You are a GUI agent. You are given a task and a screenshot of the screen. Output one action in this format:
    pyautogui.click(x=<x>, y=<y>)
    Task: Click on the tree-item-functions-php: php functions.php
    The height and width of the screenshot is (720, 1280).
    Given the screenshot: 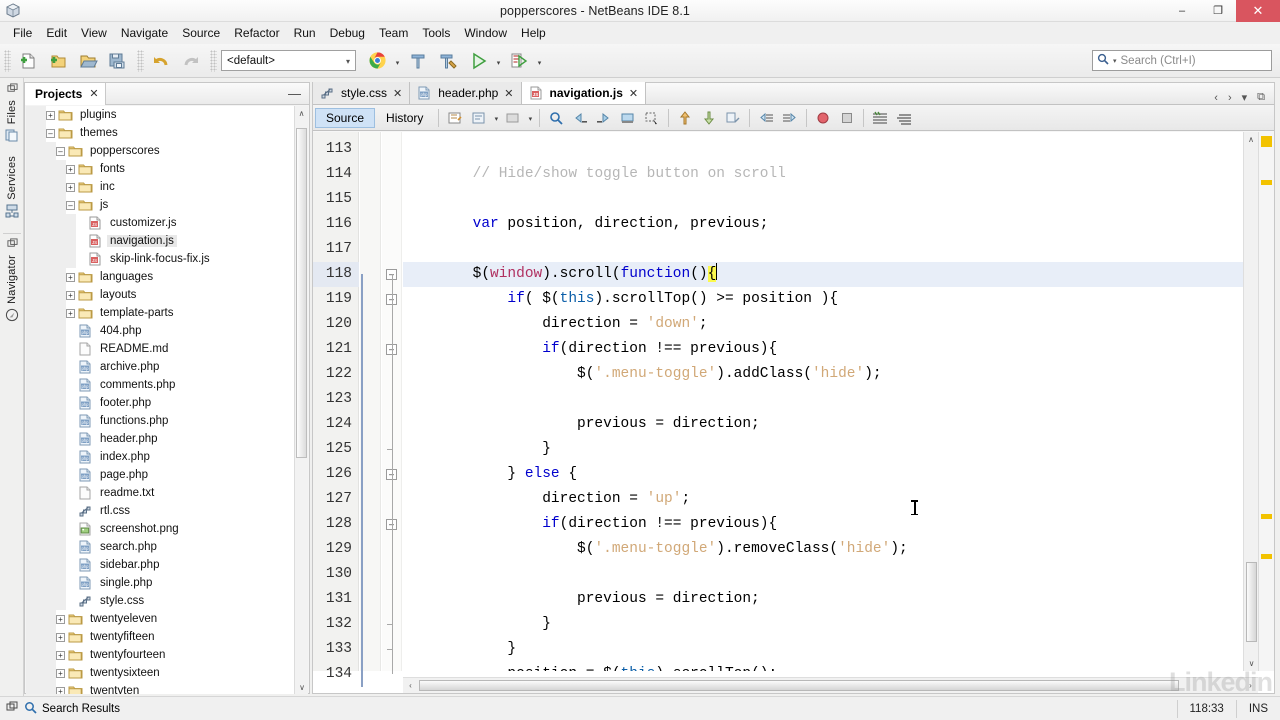 What is the action you would take?
    pyautogui.click(x=160, y=421)
    